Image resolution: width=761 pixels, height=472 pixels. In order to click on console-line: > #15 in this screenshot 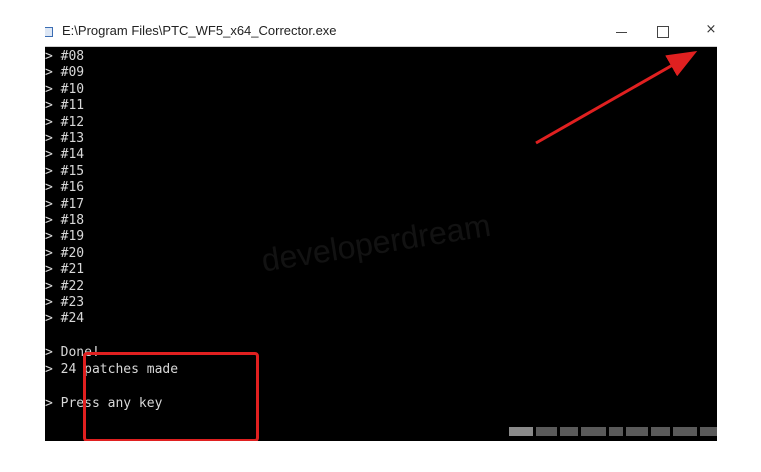, I will do `click(64, 172)`.